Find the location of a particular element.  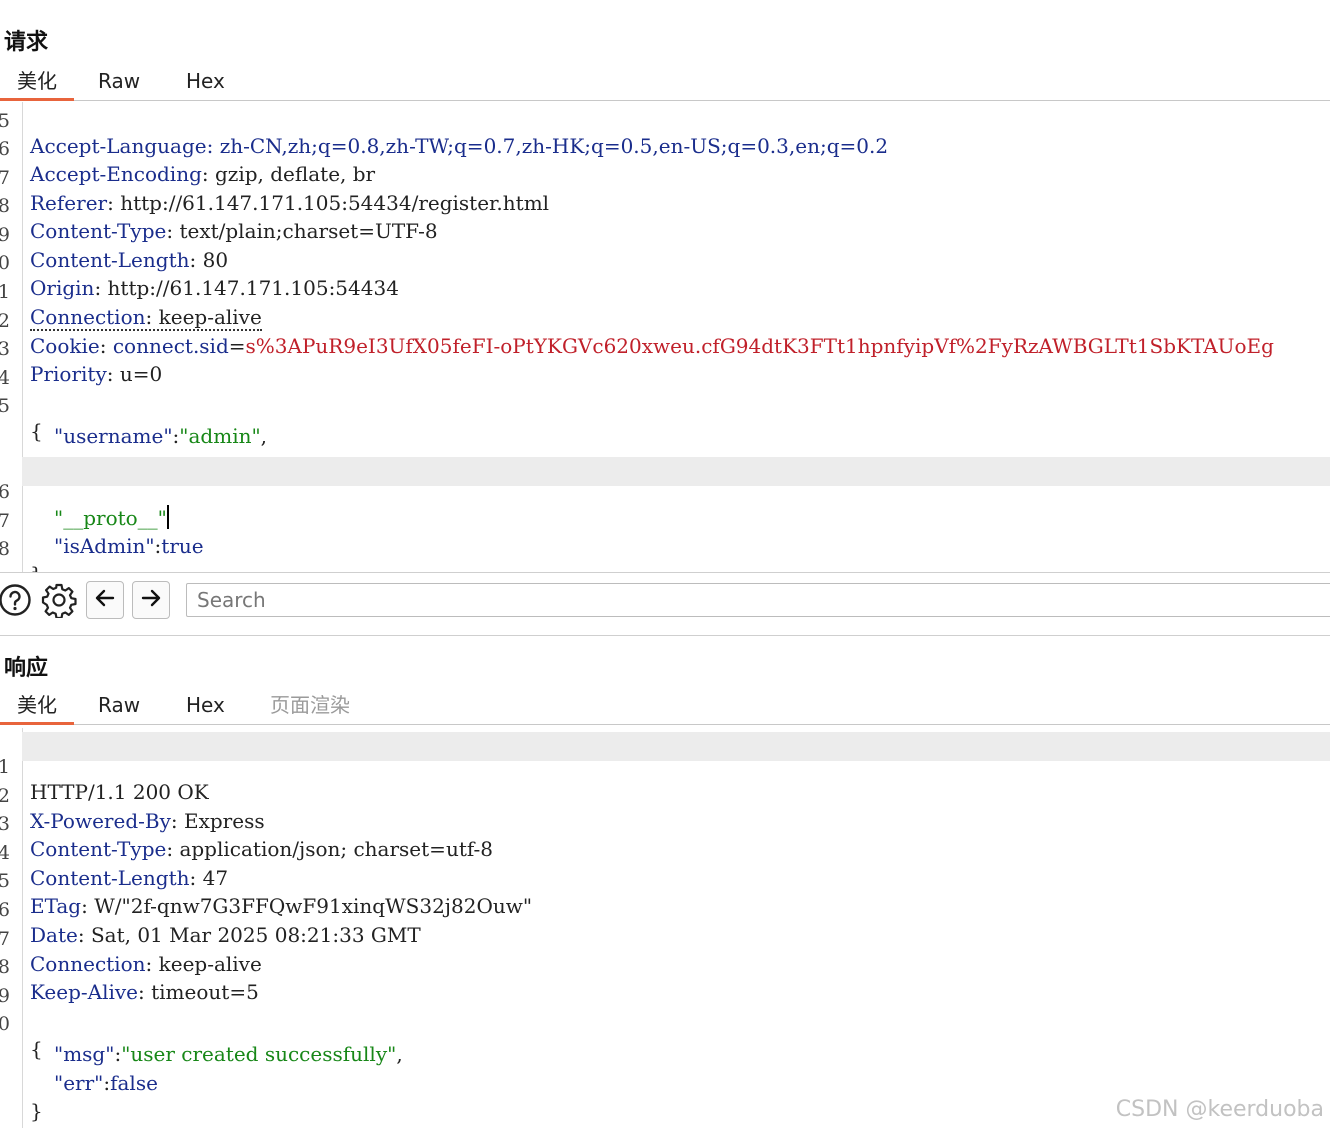

request-line: 1 Connection: keep-alive is located at coordinates (131, 306).